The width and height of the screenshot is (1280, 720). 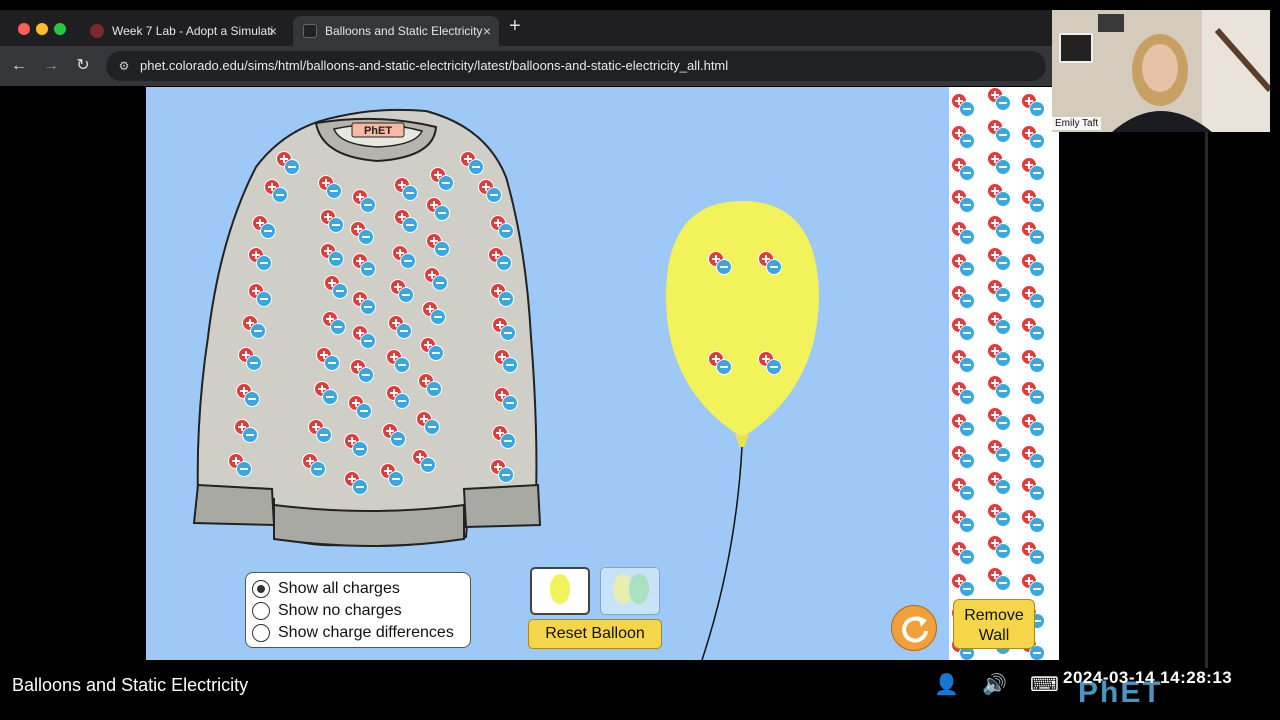 What do you see at coordinates (83, 66) in the screenshot?
I see `reload-icon: ↻` at bounding box center [83, 66].